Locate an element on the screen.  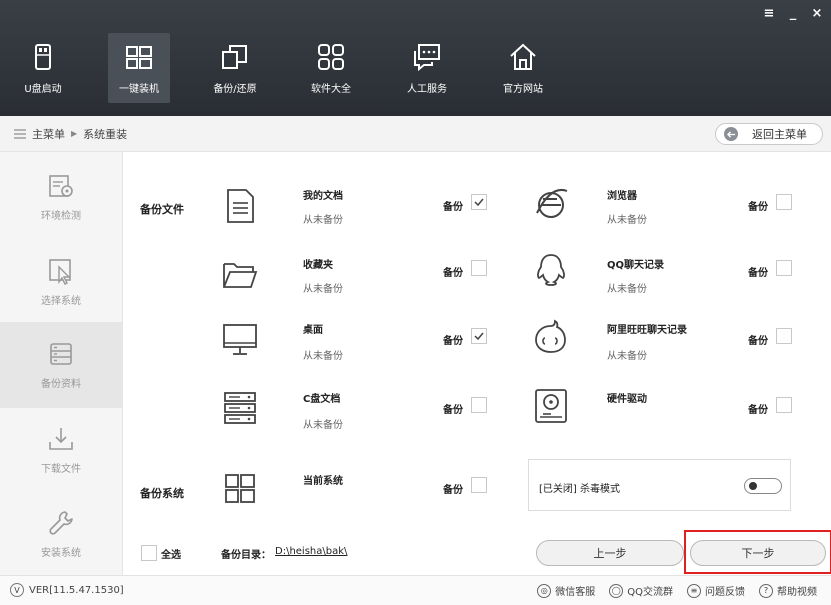
folder-icon is located at coordinates (240, 275).